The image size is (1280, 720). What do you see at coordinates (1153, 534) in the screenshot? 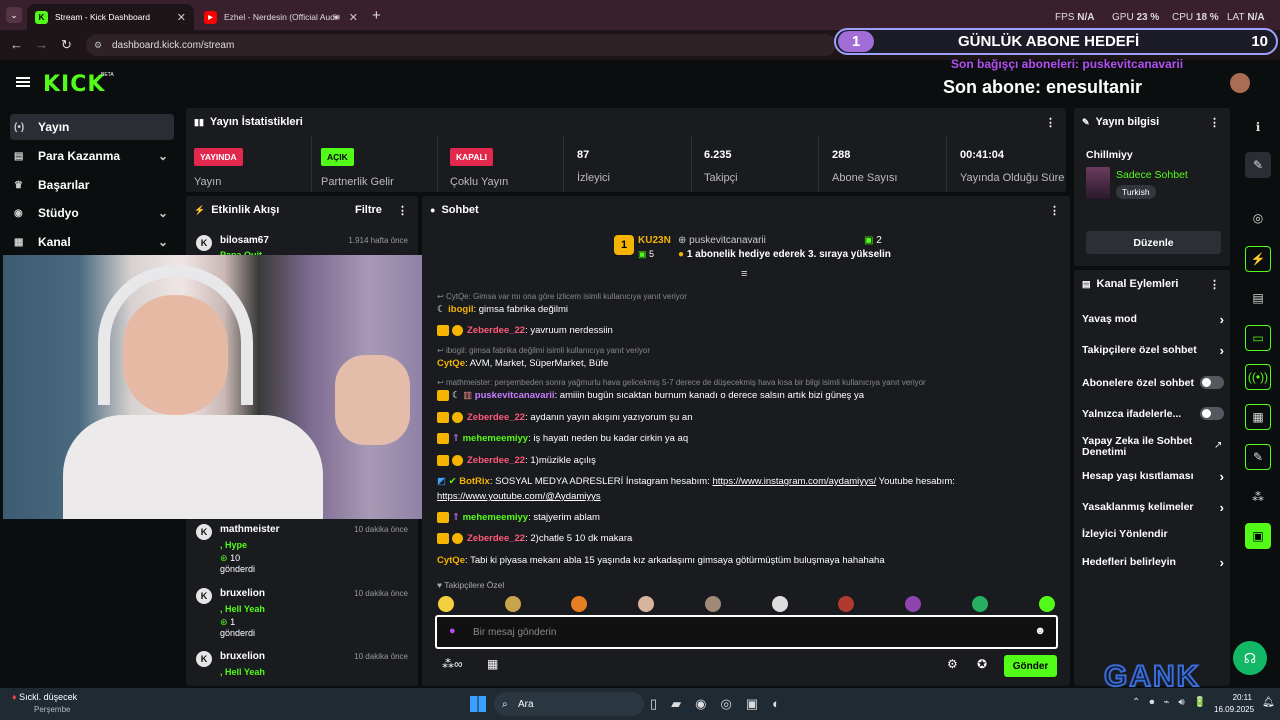
I see `action-host: İzleyici Yönlendir` at bounding box center [1153, 534].